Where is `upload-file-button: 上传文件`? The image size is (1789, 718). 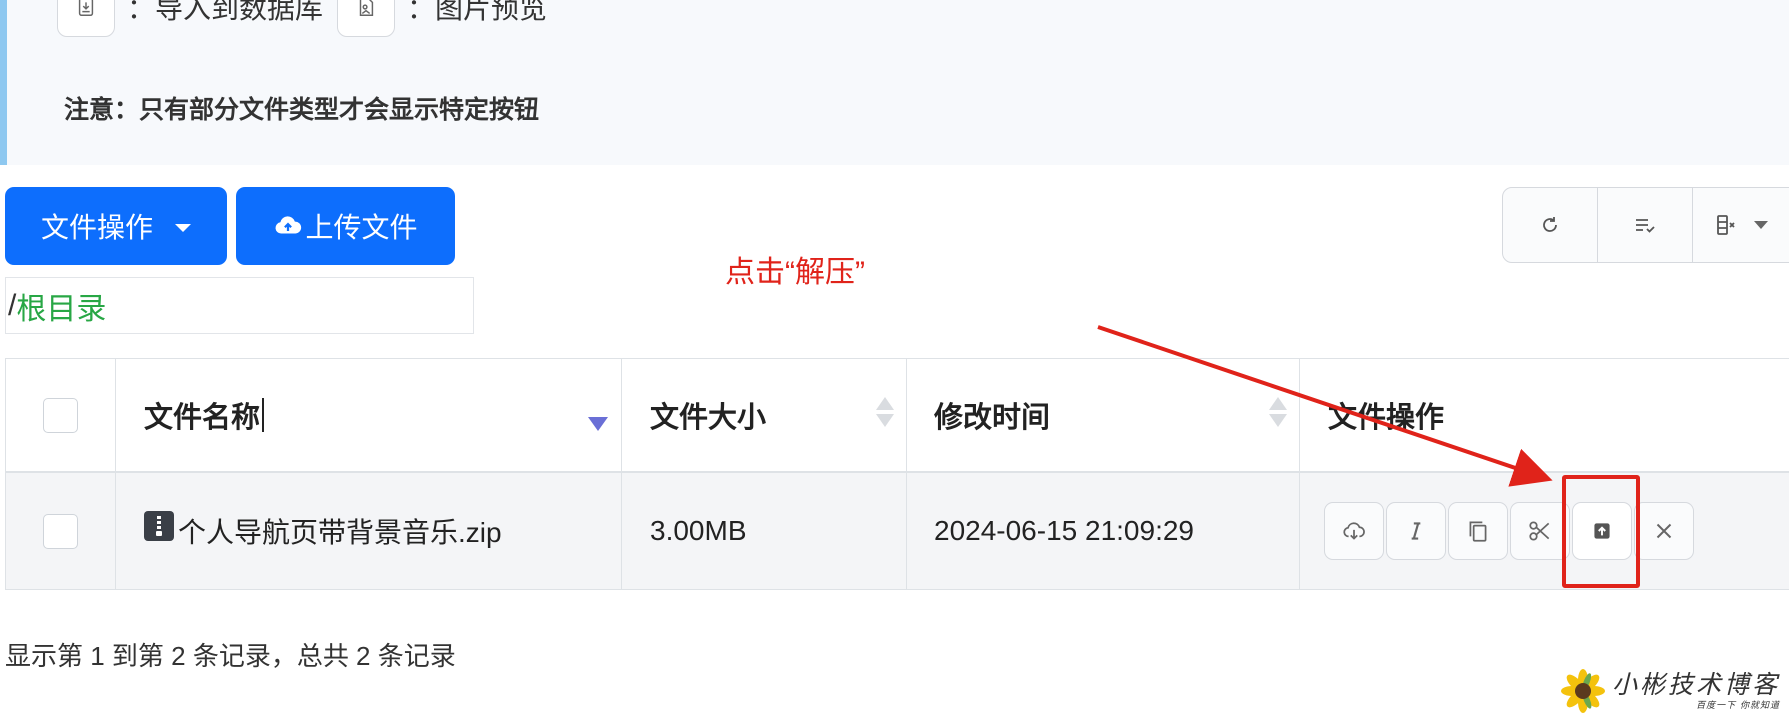
upload-file-button: 上传文件 is located at coordinates (345, 226).